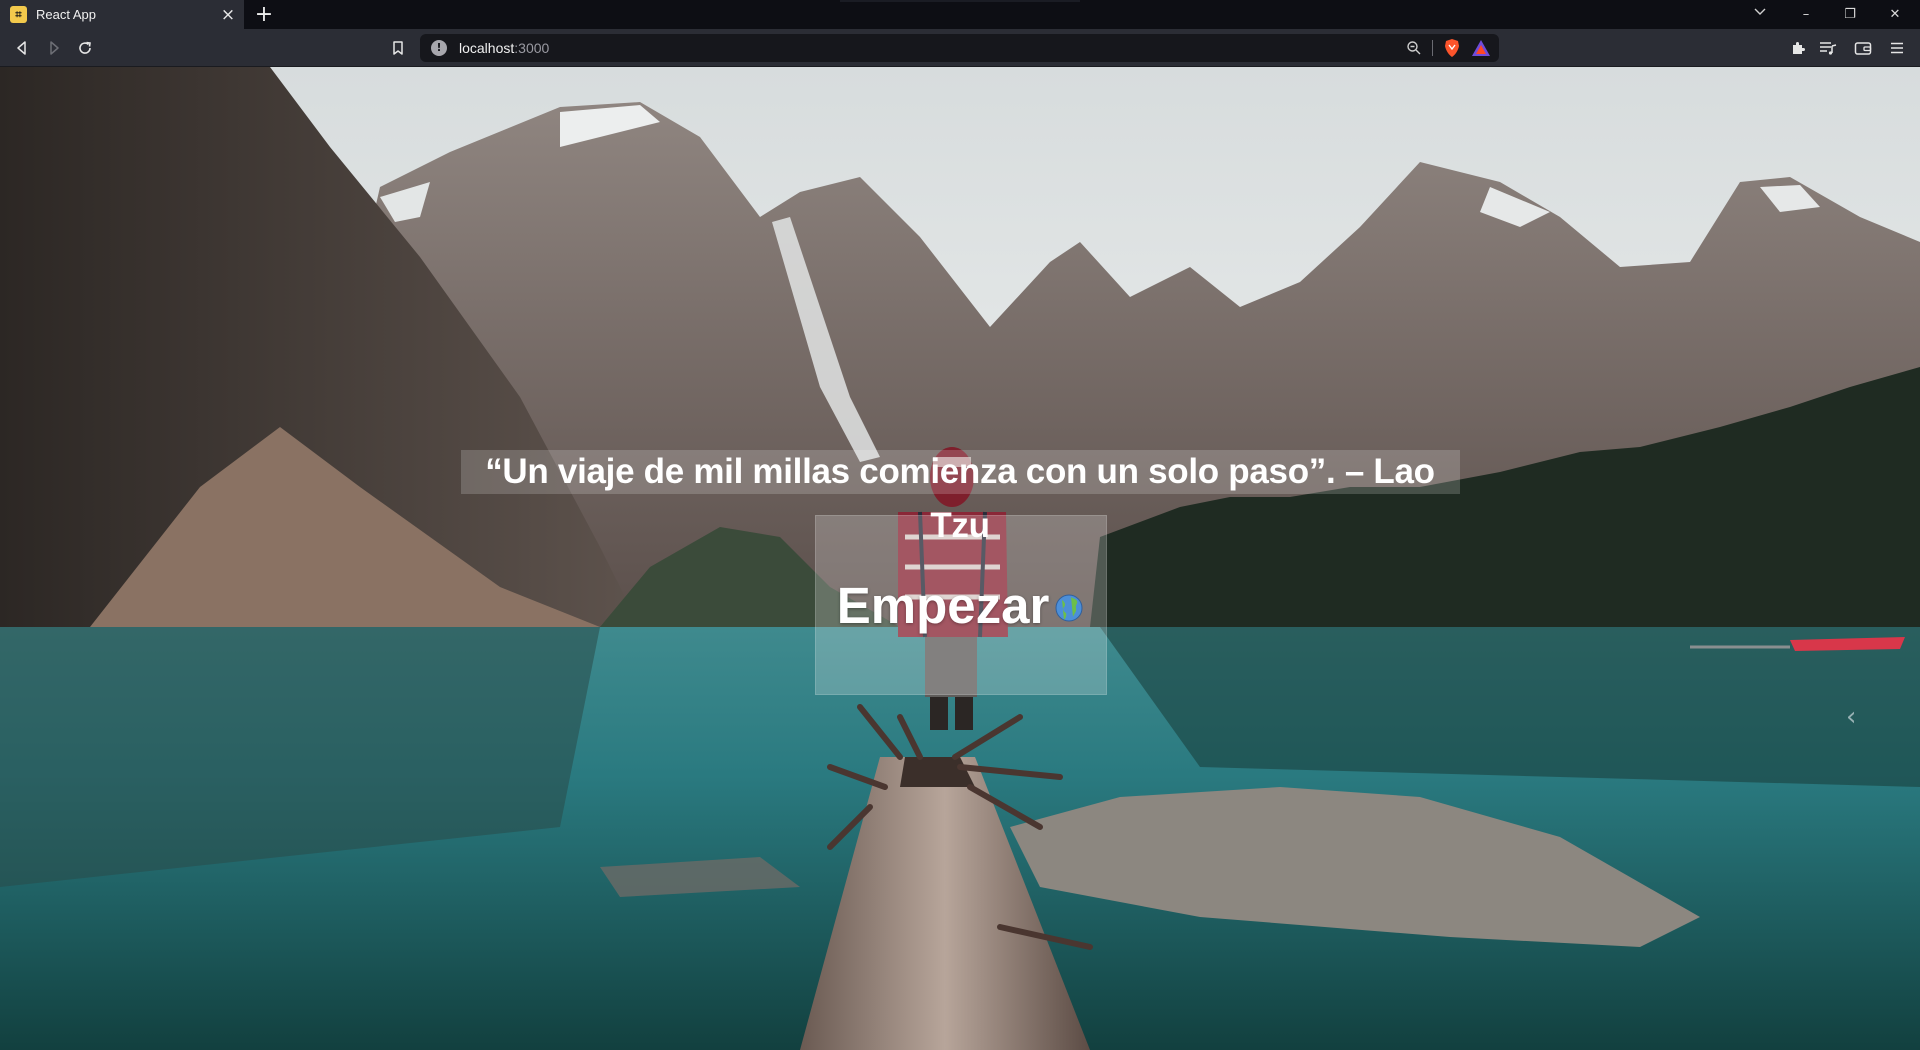 Image resolution: width=1920 pixels, height=1050 pixels. What do you see at coordinates (228, 15) in the screenshot?
I see `tab-close-icon: ×` at bounding box center [228, 15].